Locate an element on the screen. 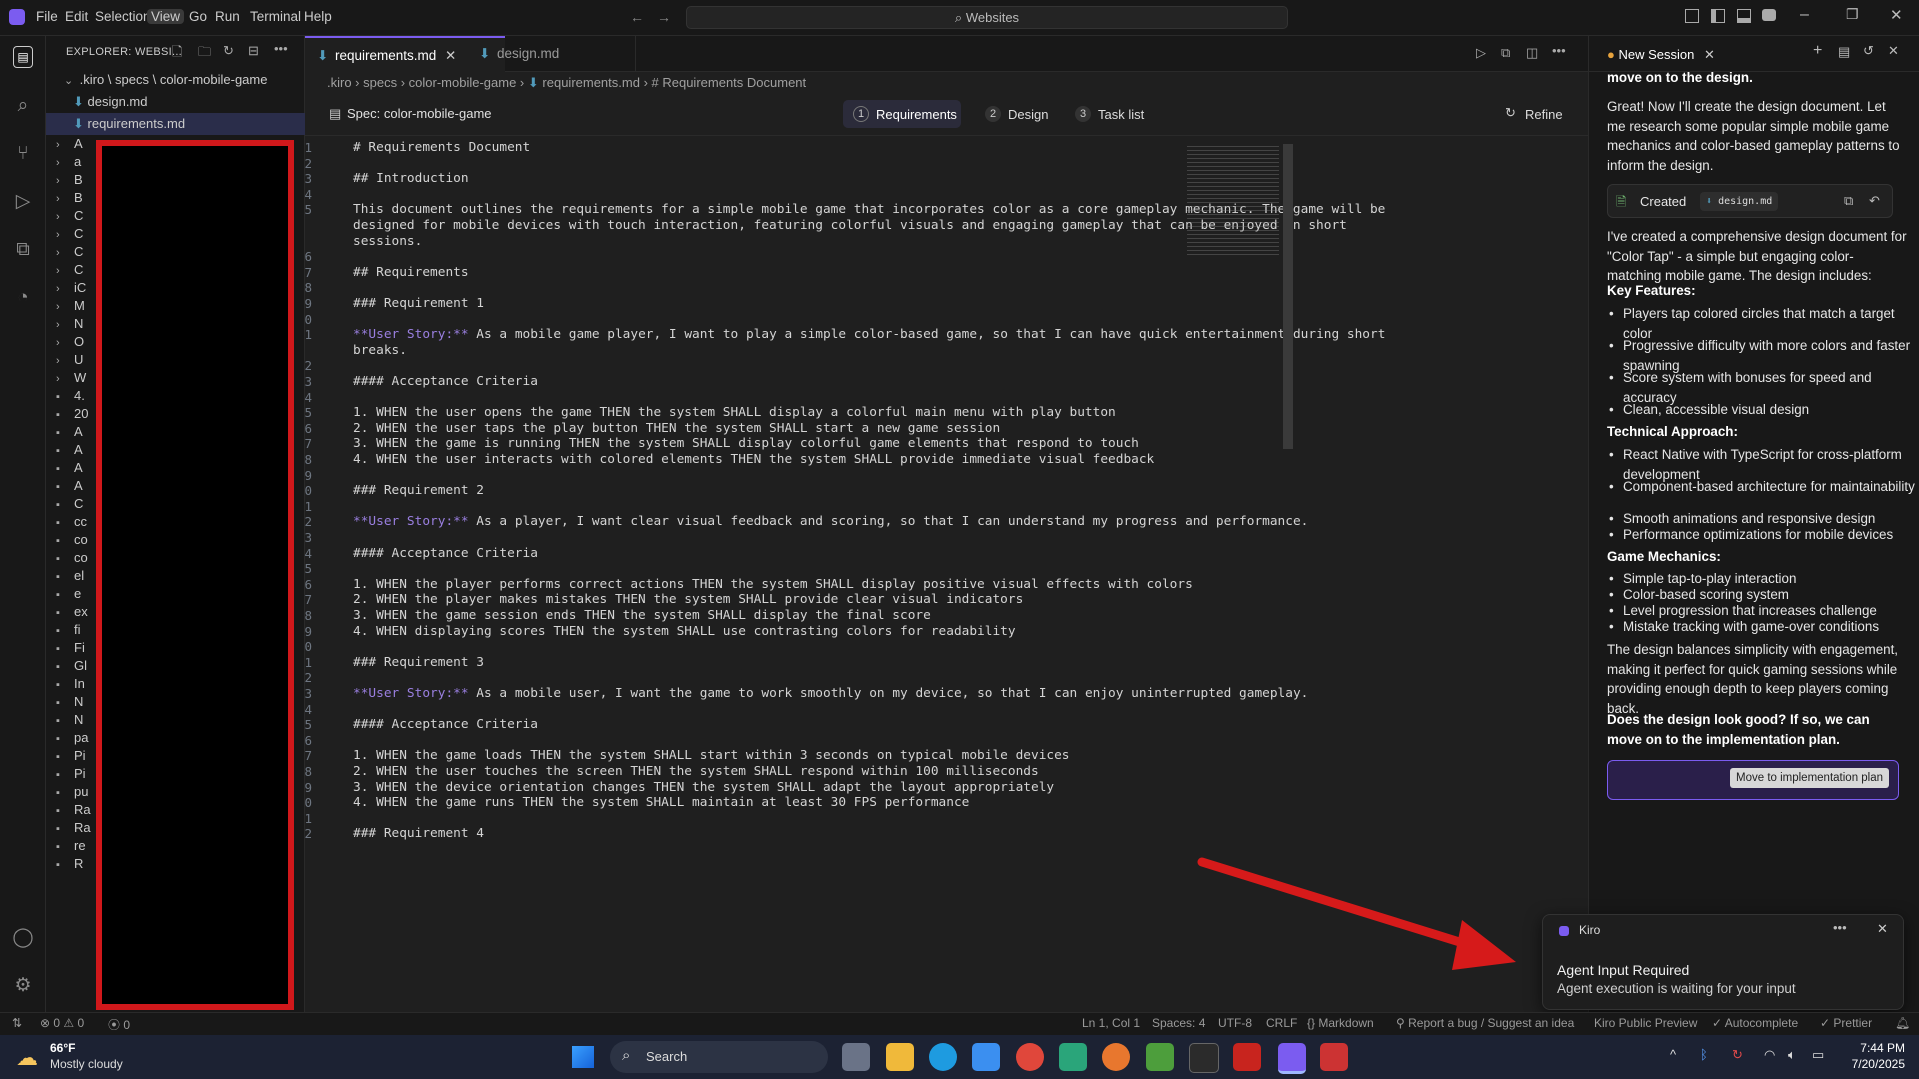 The height and width of the screenshot is (1079, 1919). new-folder-icon: 🗀 is located at coordinates (204, 54).